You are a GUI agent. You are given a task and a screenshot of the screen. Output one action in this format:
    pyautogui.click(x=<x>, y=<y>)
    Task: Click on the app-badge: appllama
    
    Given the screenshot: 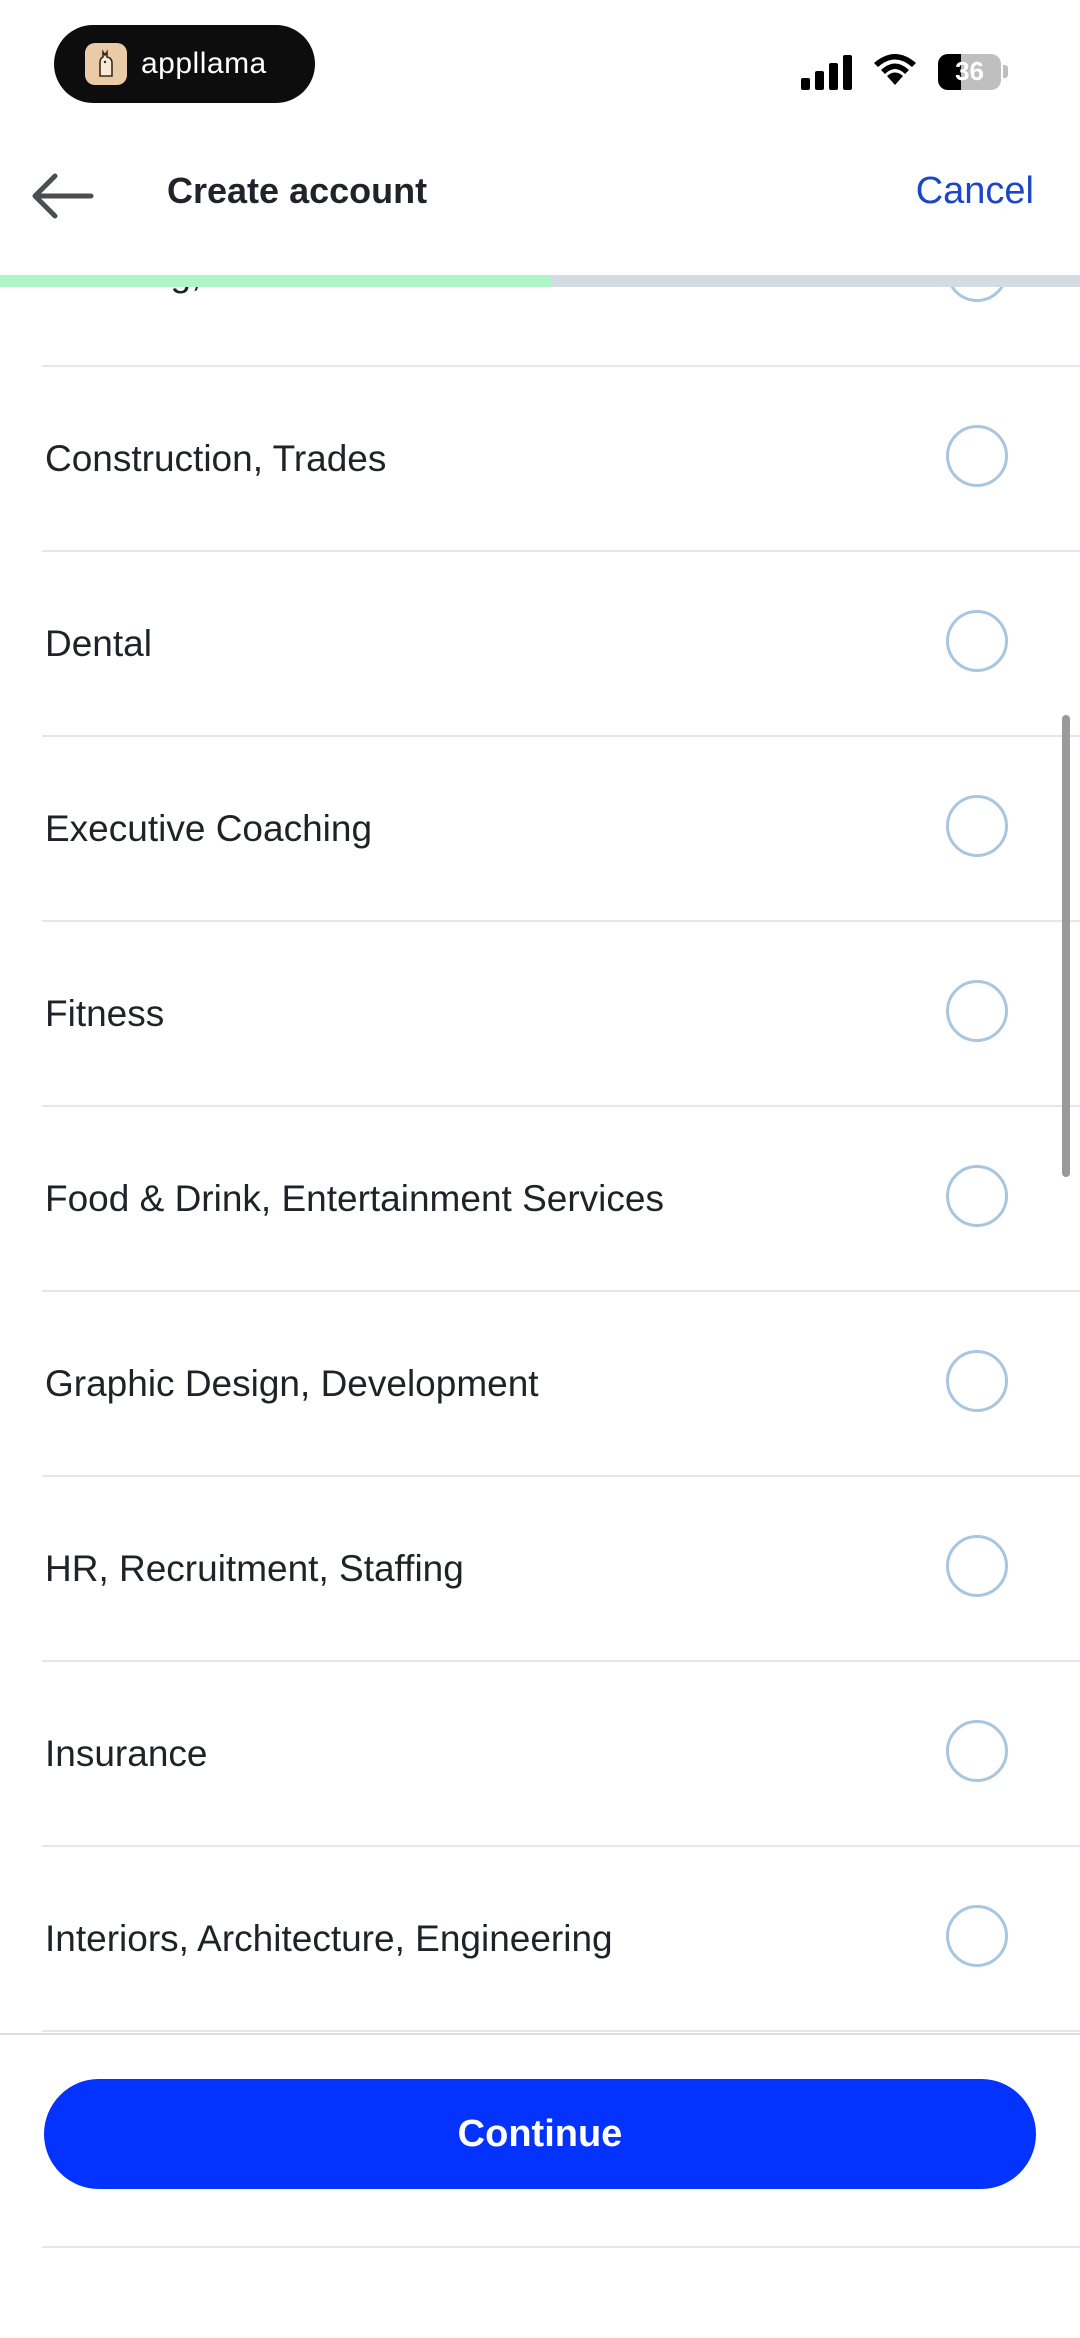 What is the action you would take?
    pyautogui.click(x=184, y=64)
    